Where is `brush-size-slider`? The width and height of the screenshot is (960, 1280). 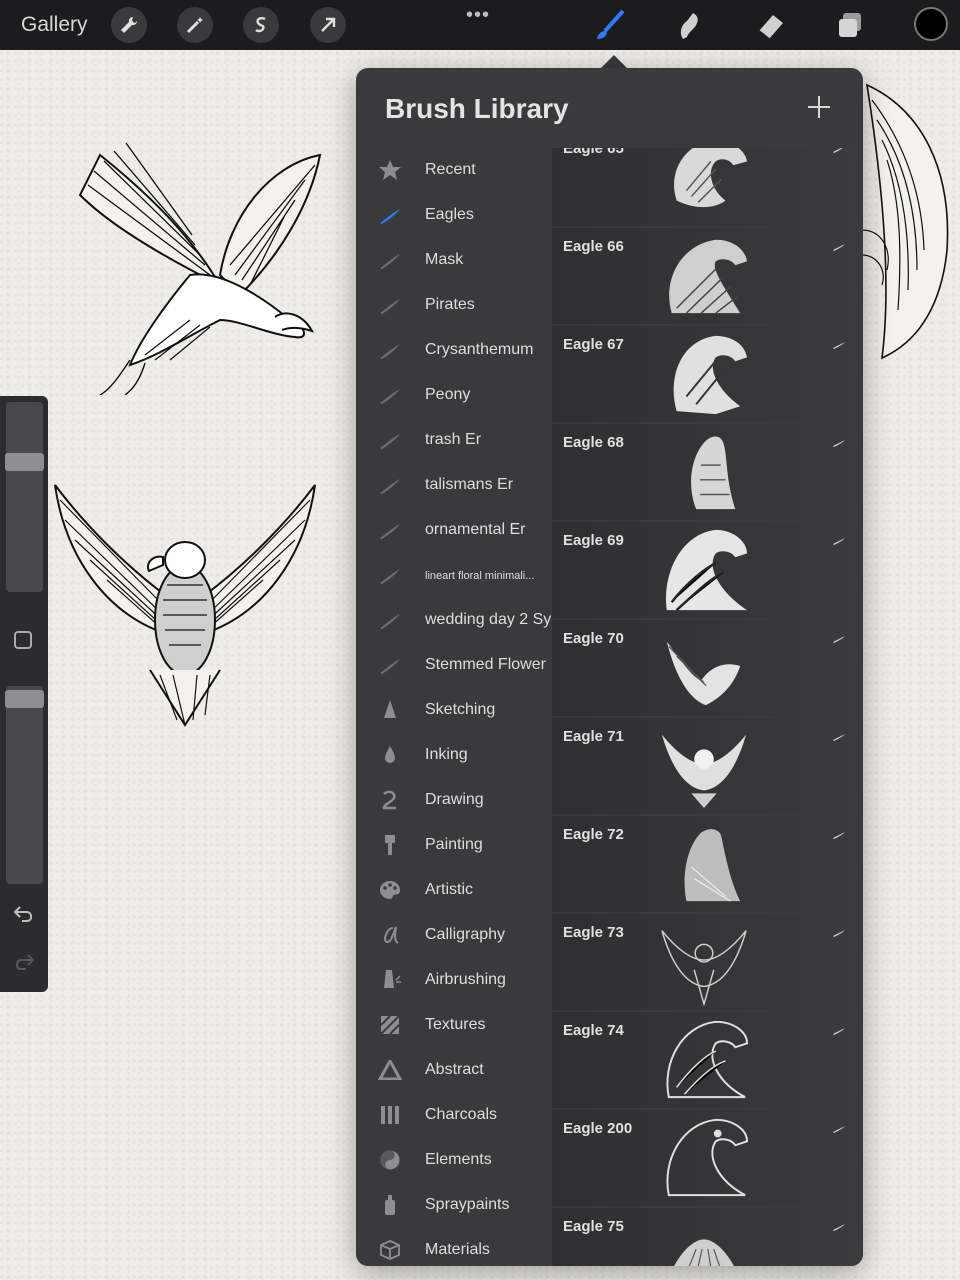 brush-size-slider is located at coordinates (24, 497).